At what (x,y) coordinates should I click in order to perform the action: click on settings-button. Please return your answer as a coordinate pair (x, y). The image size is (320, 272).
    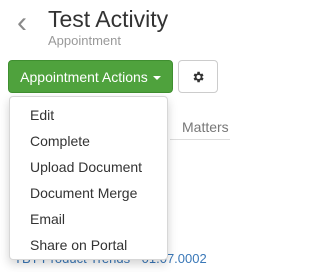
    Looking at the image, I should click on (198, 76).